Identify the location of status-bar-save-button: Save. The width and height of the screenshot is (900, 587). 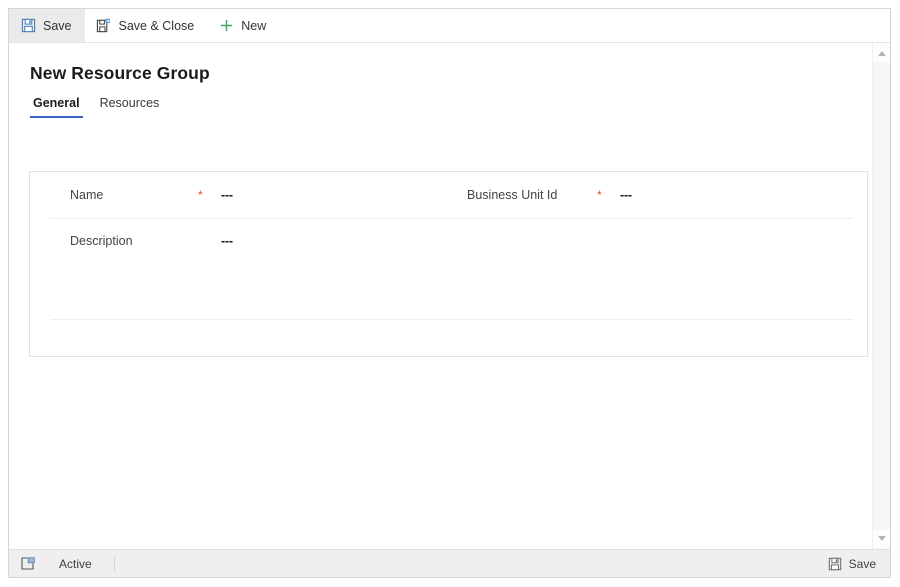
(852, 563).